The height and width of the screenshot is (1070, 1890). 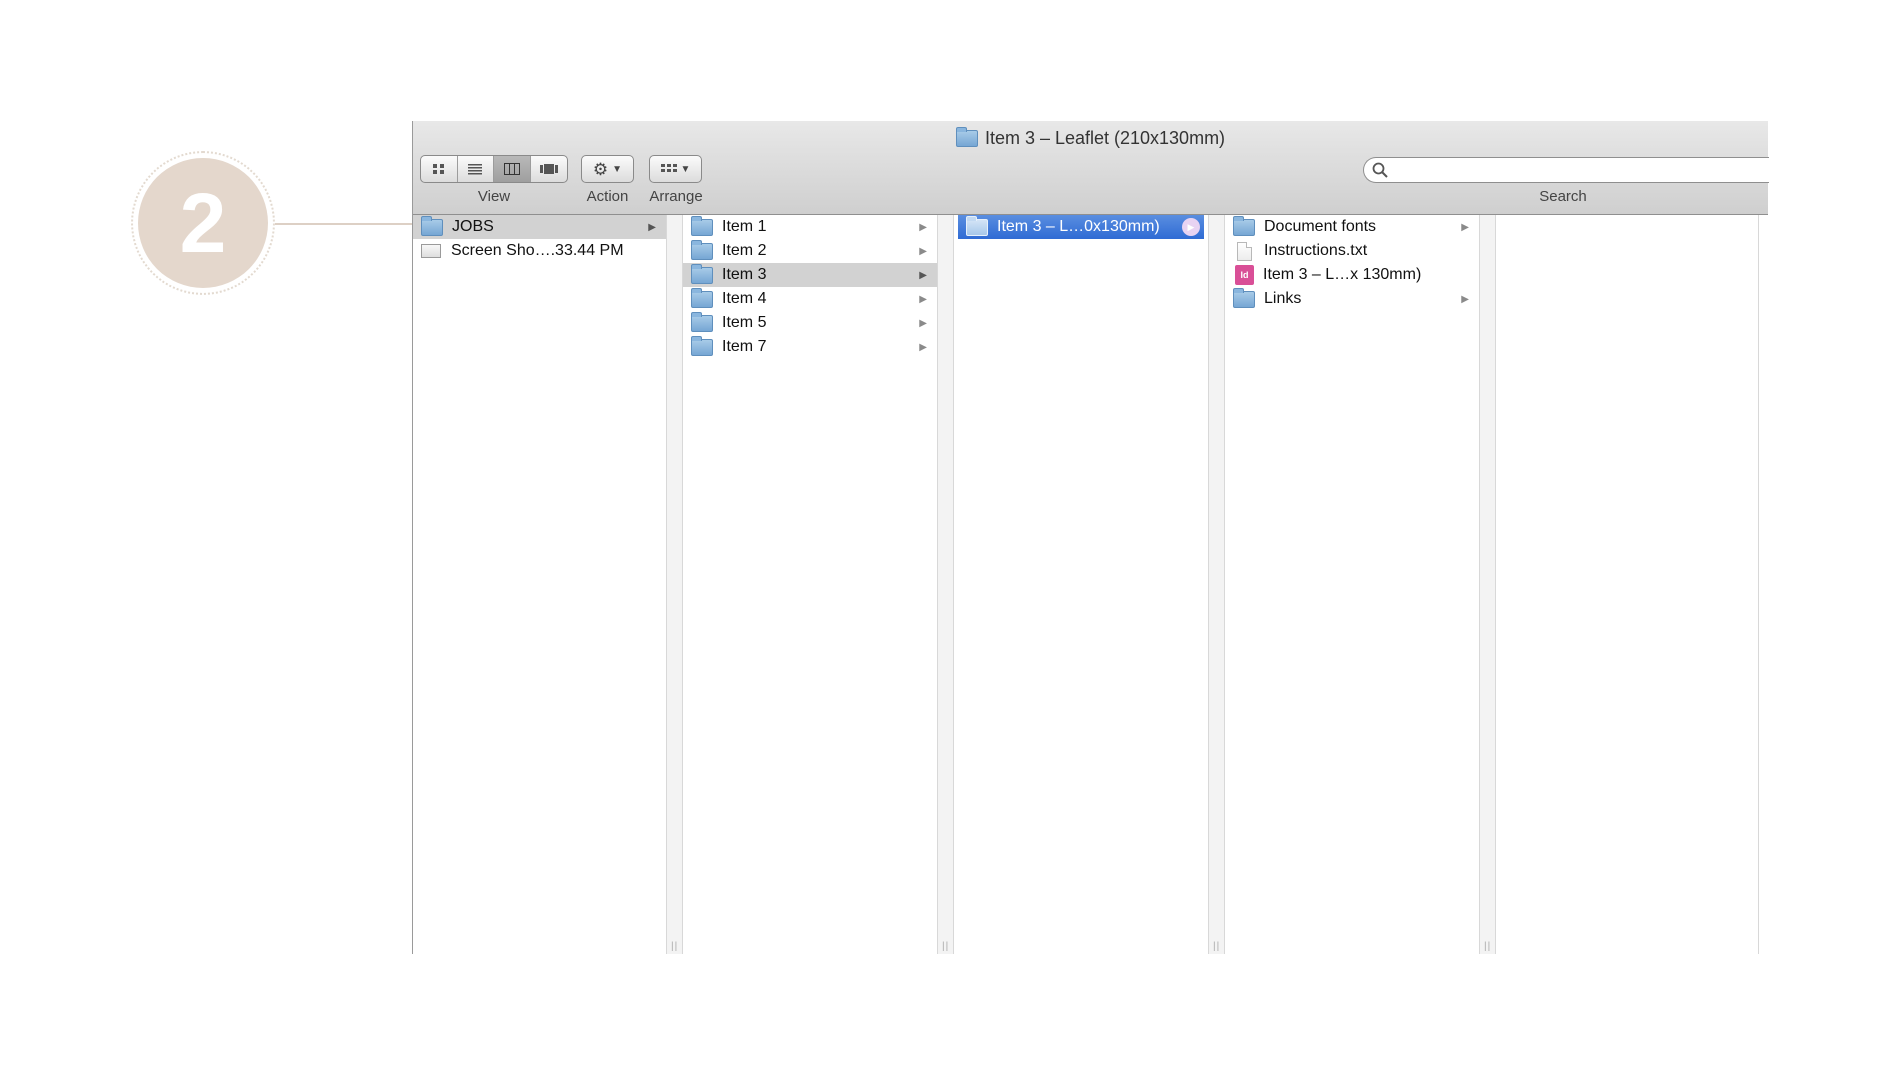 What do you see at coordinates (668, 168) in the screenshot?
I see `grid-arrange-icon` at bounding box center [668, 168].